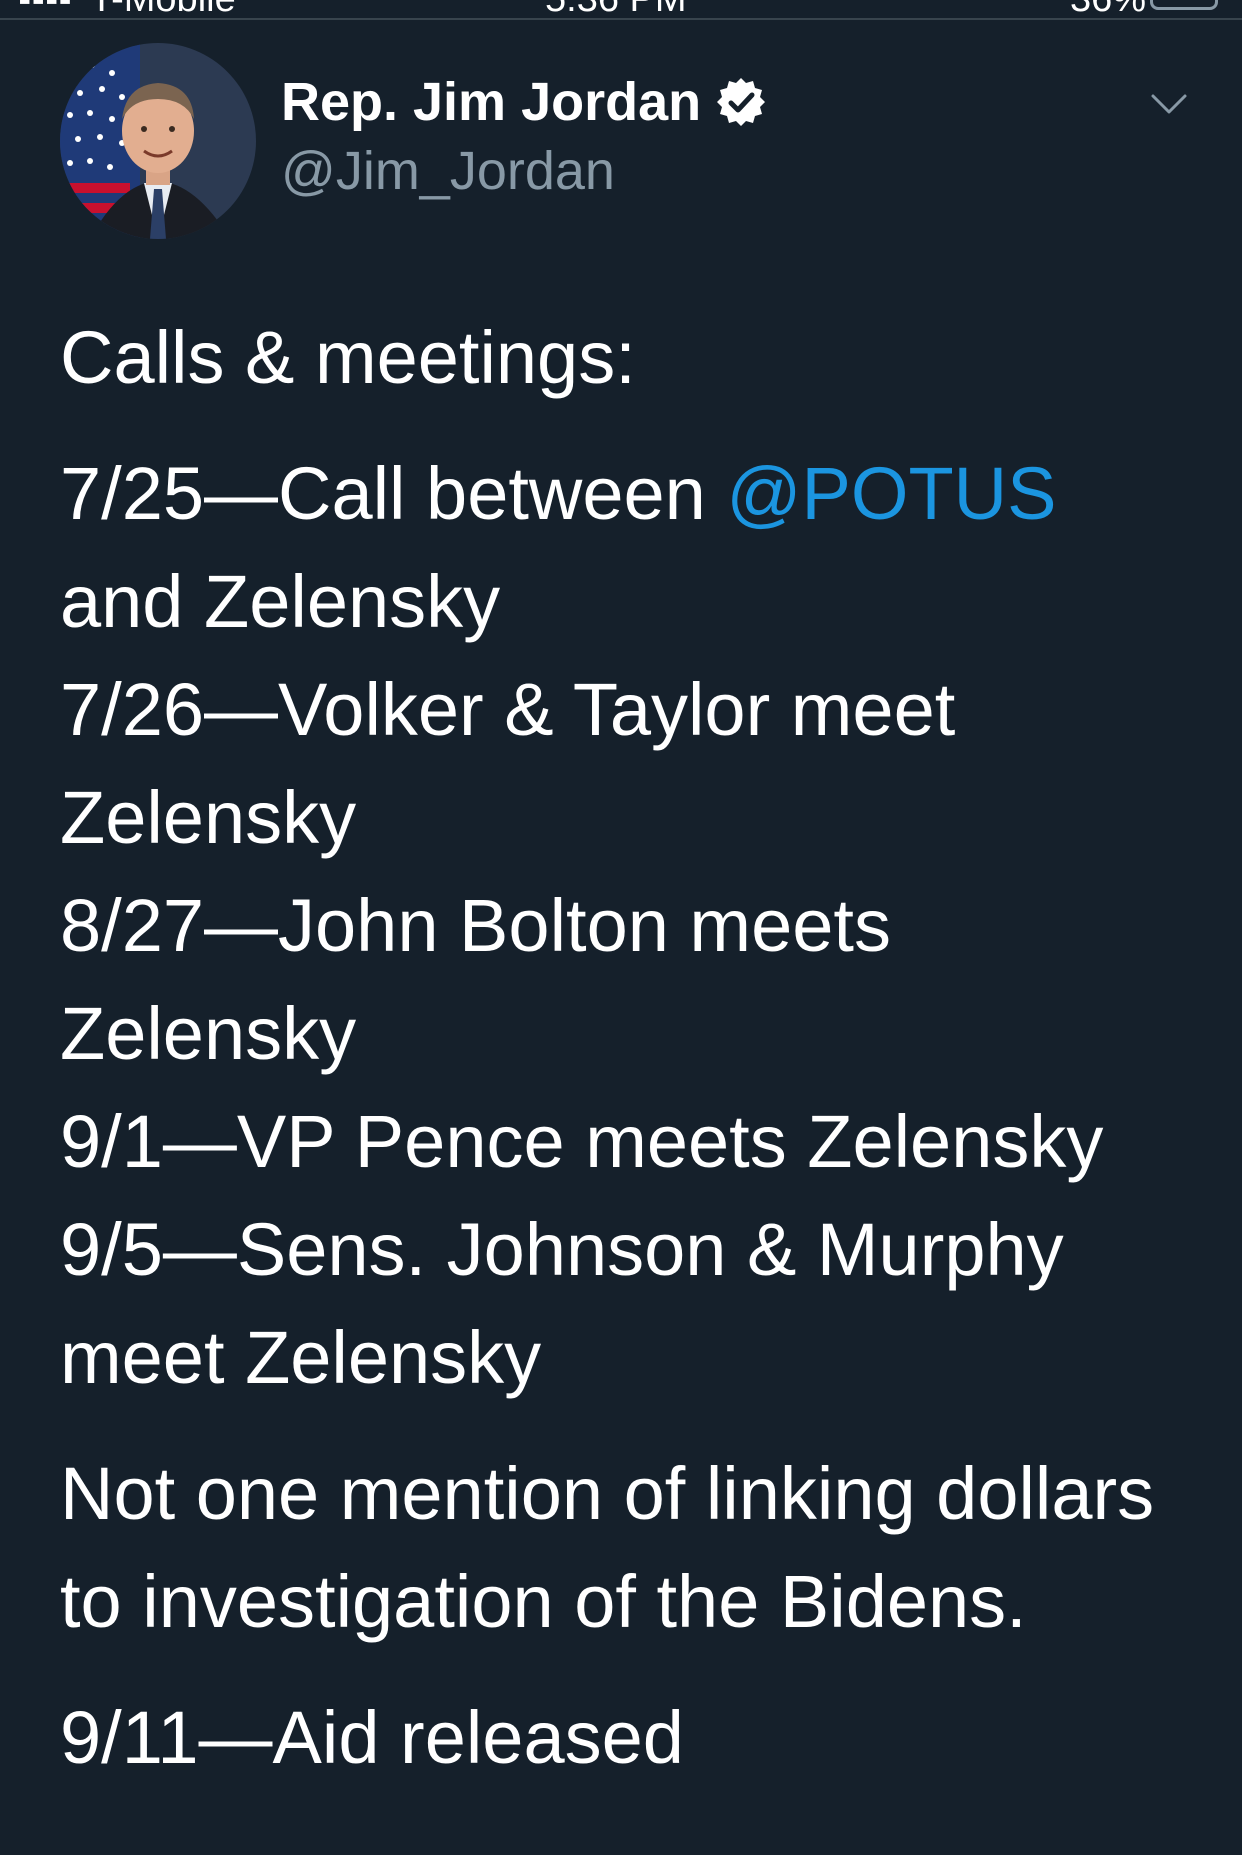 Image resolution: width=1242 pixels, height=1855 pixels. Describe the element at coordinates (163, 9) in the screenshot. I see `carrier-label: T-Mobile` at that location.